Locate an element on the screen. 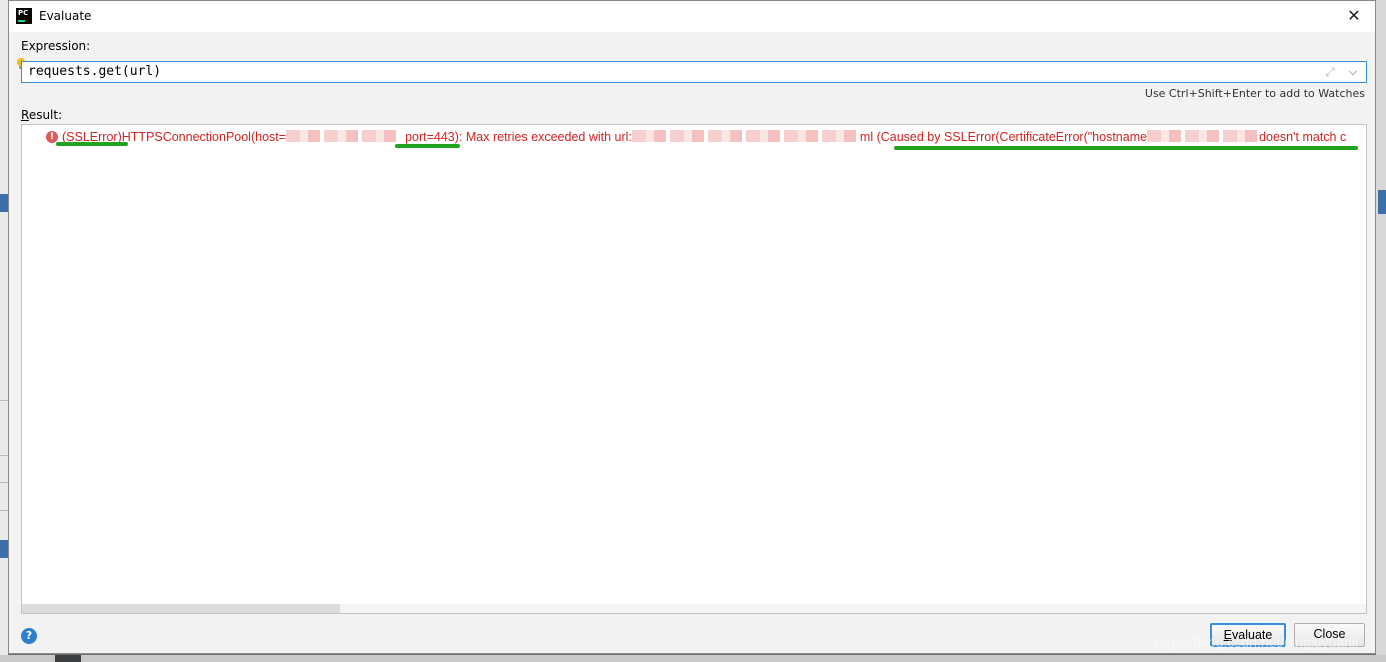 The image size is (1386, 662). watches-hint: Use Ctrl+Shift+Enter to add to Watches is located at coordinates (1254, 93).